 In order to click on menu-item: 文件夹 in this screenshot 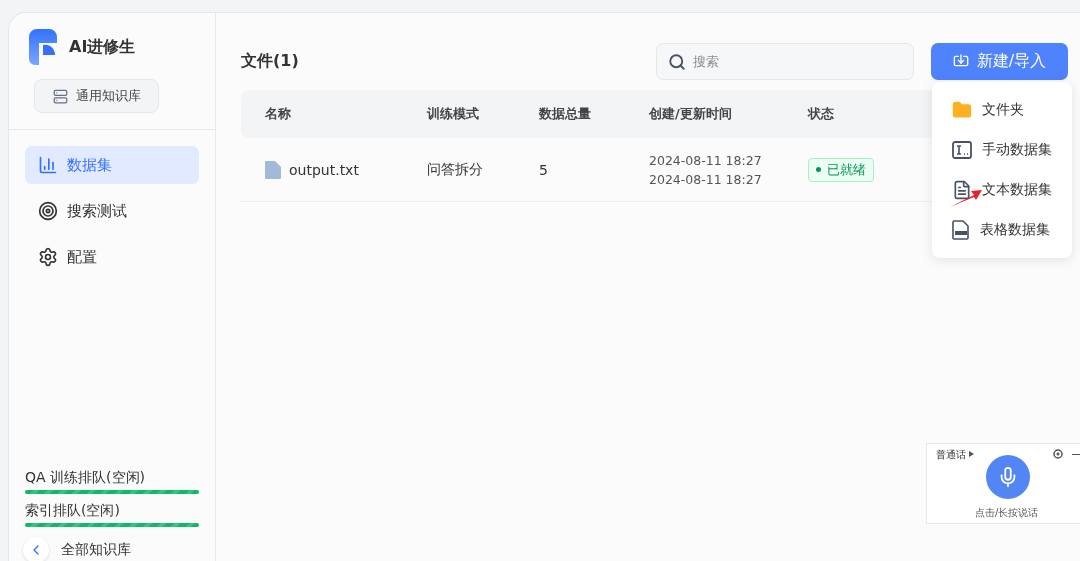, I will do `click(1002, 110)`.